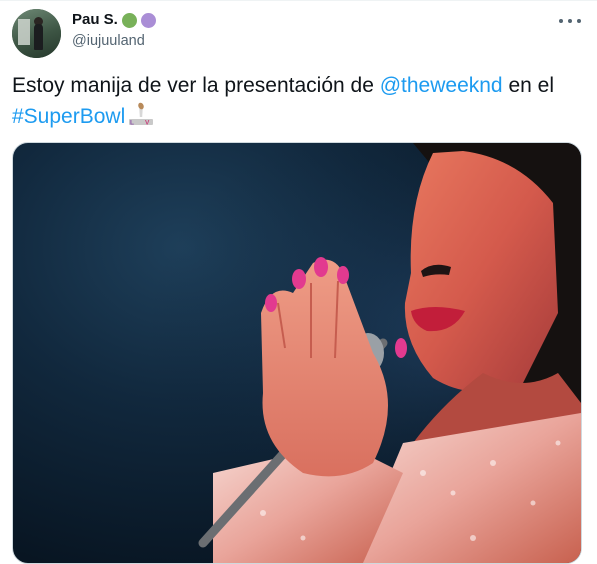 The image size is (597, 564). I want to click on avatar, so click(36, 33).